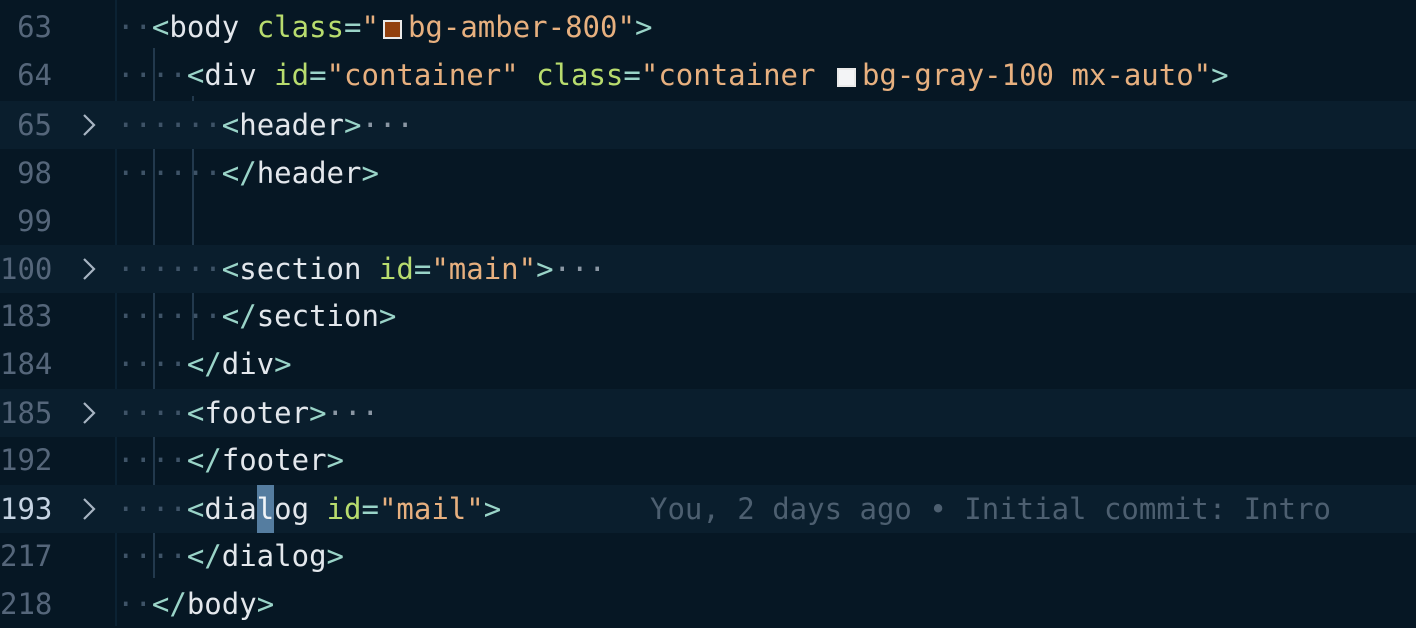 The height and width of the screenshot is (628, 1416). I want to click on line-number: 183, so click(26, 316).